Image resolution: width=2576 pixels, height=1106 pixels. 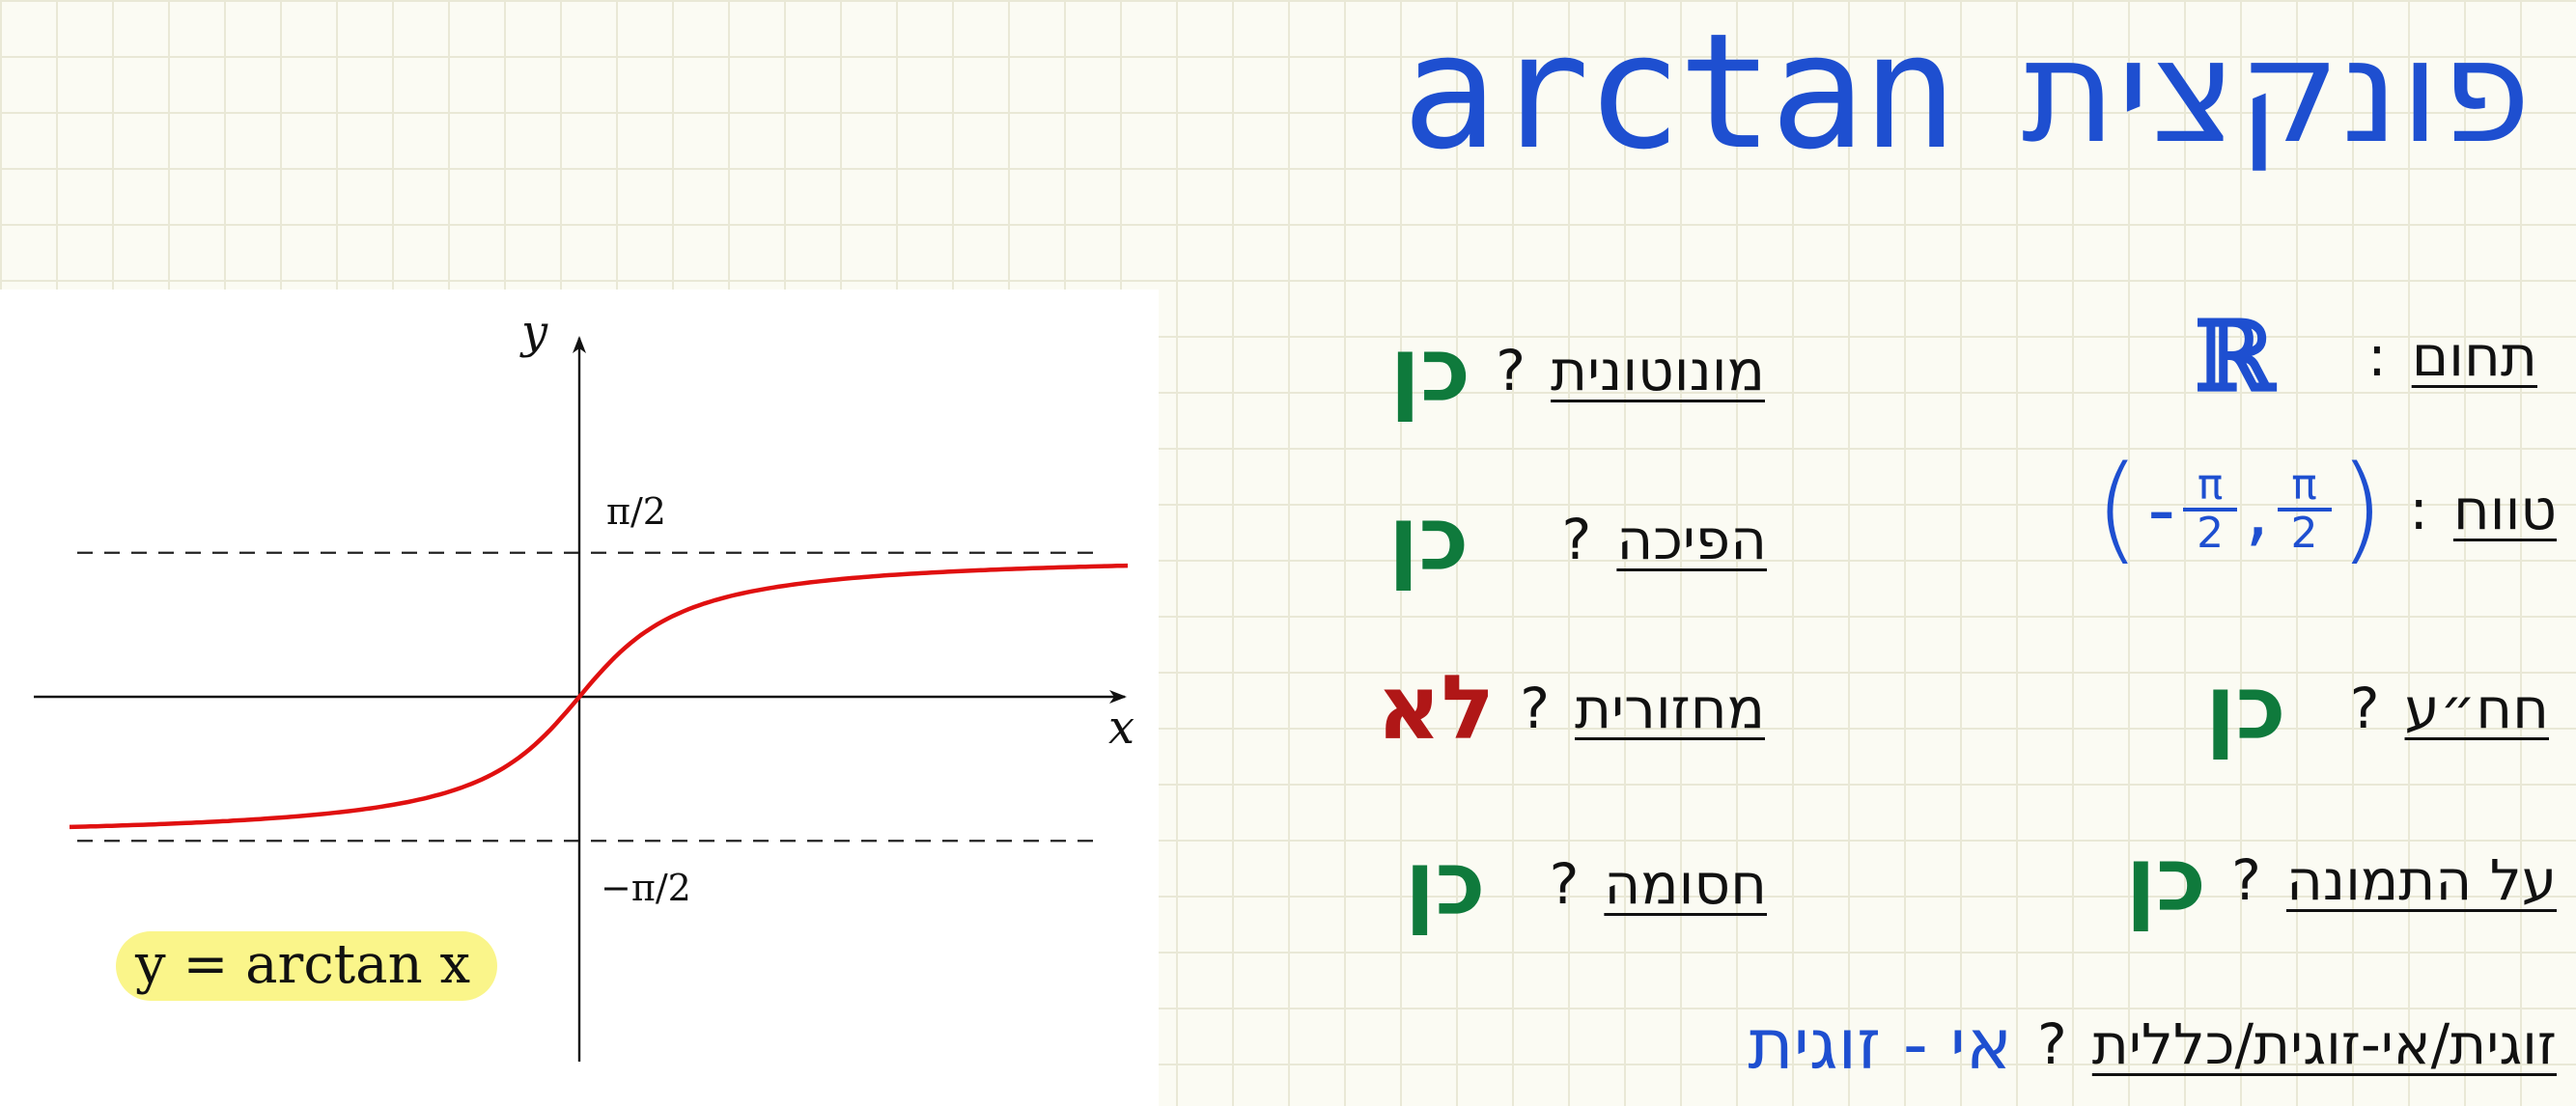 I want to click on invertible-label: הפיכה, so click(x=1692, y=539).